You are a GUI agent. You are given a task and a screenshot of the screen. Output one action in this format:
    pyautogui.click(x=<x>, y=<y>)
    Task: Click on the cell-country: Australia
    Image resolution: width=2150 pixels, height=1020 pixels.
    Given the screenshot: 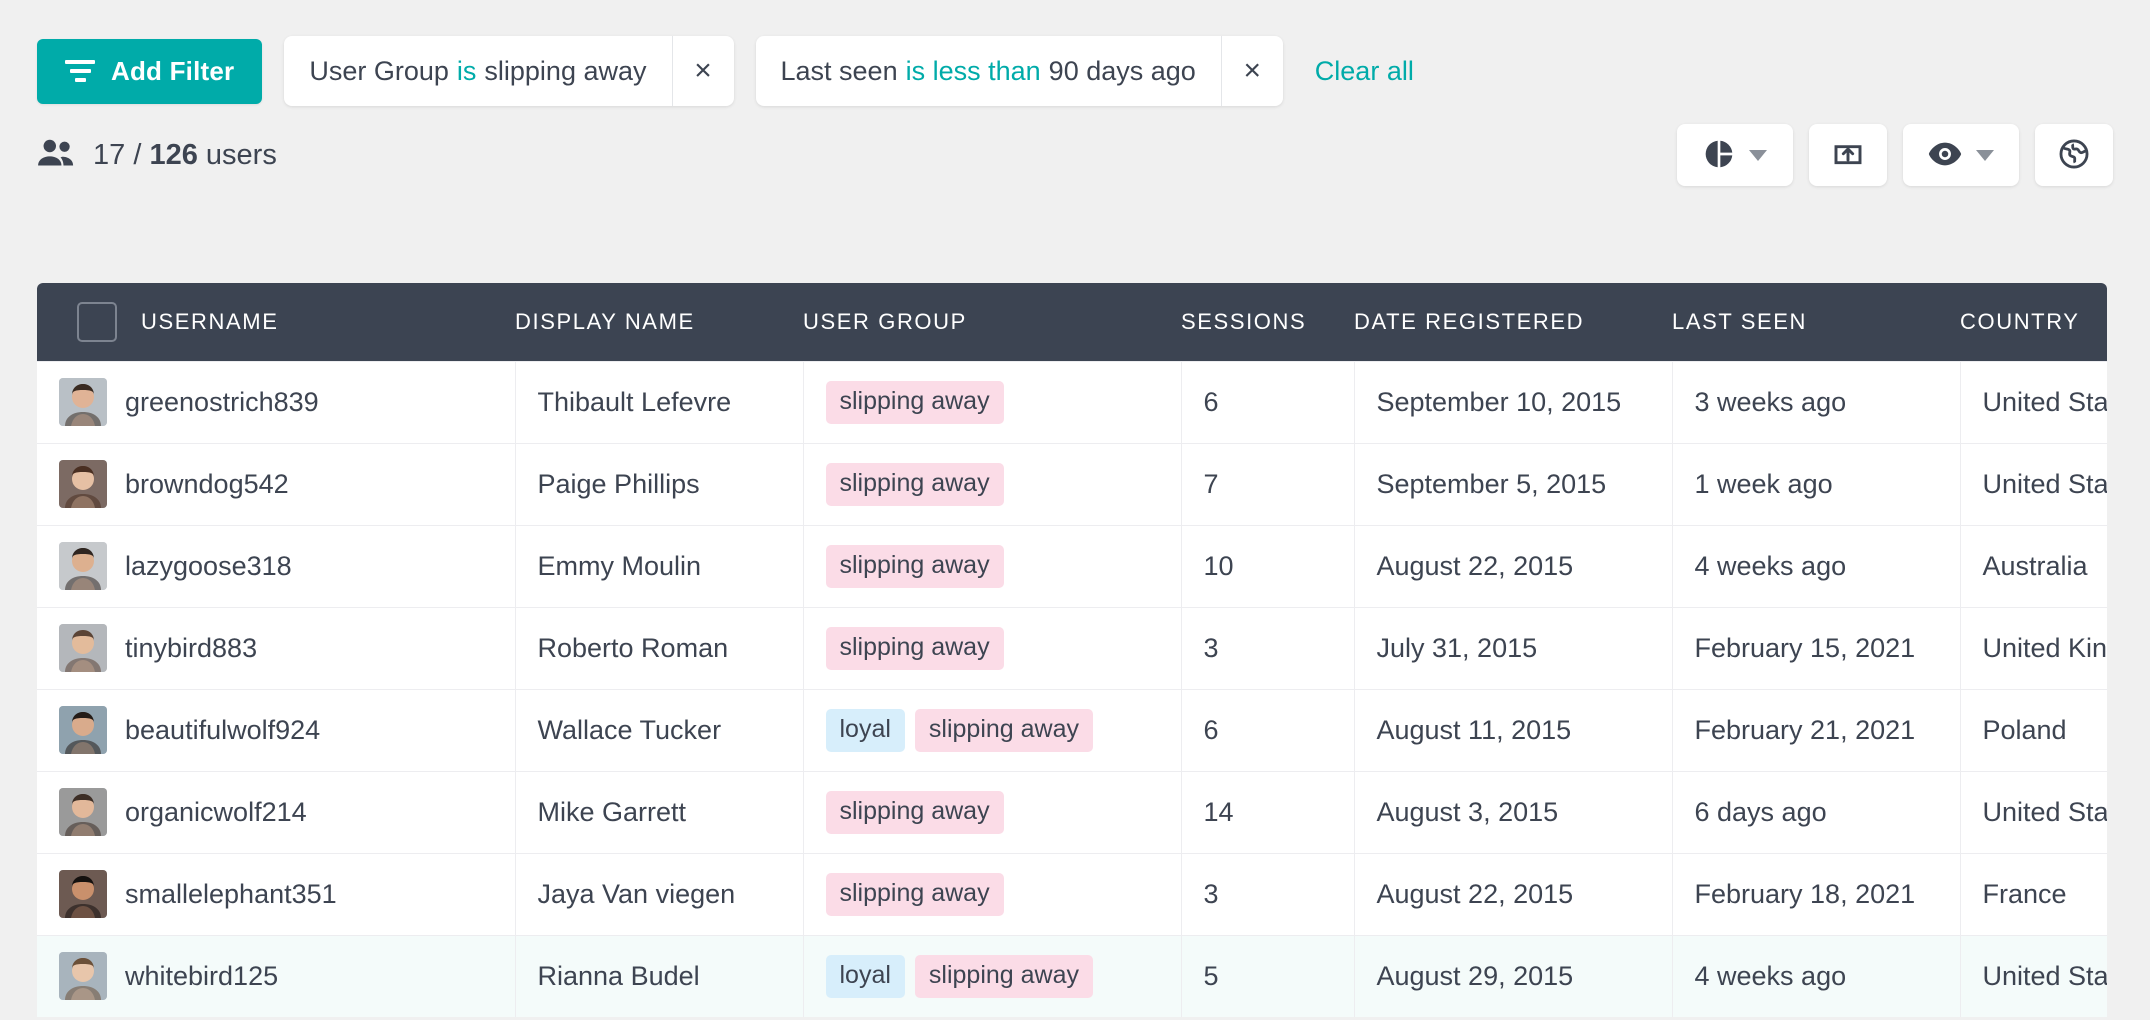 What is the action you would take?
    pyautogui.click(x=2033, y=565)
    